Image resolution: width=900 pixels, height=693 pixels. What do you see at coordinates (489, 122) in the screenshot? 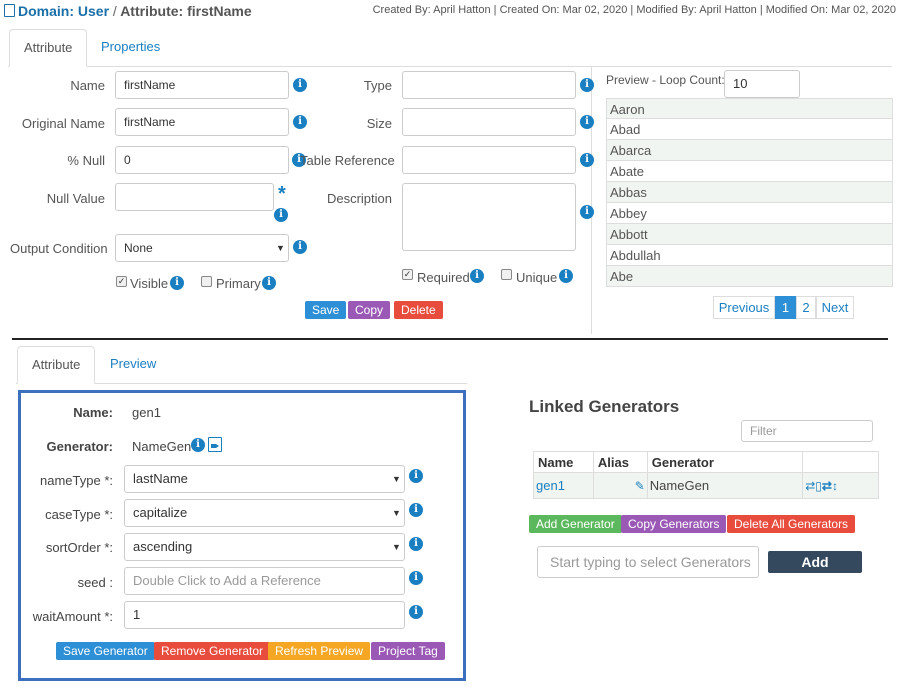
I see `size-input` at bounding box center [489, 122].